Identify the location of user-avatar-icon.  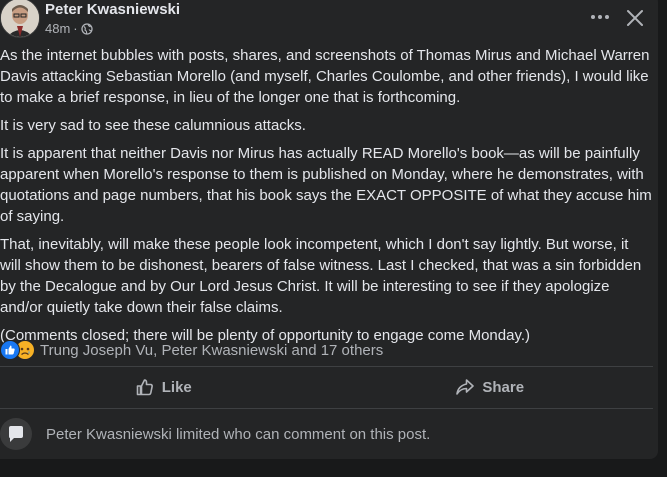
(16, 434).